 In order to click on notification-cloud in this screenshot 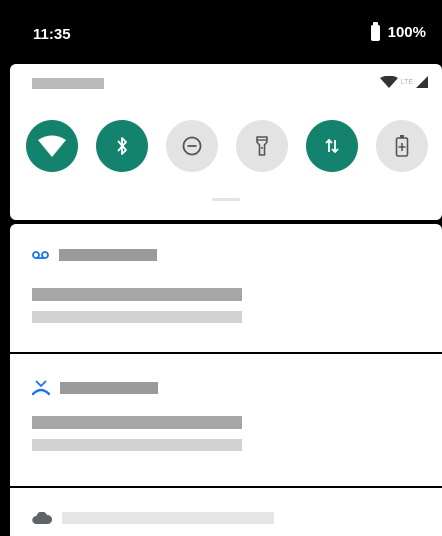, I will do `click(226, 512)`.